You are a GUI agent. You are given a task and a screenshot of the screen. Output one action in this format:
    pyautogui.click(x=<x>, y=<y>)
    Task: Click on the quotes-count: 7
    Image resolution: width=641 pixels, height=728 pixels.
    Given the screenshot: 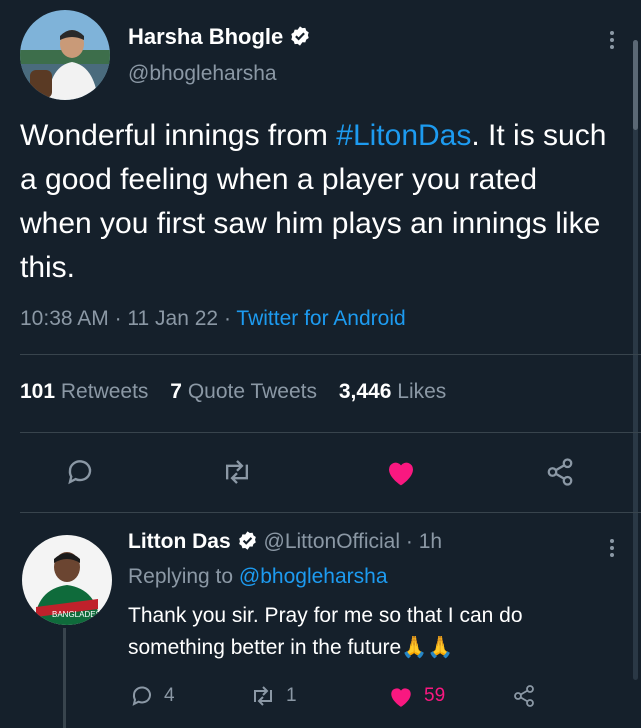 What is the action you would take?
    pyautogui.click(x=176, y=391)
    